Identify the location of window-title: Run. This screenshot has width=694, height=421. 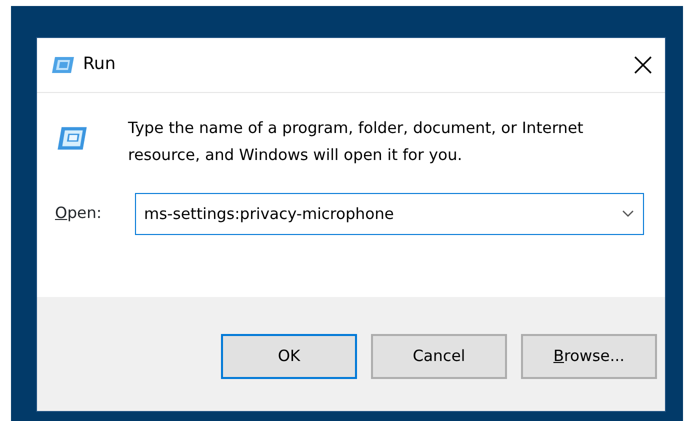
(99, 64).